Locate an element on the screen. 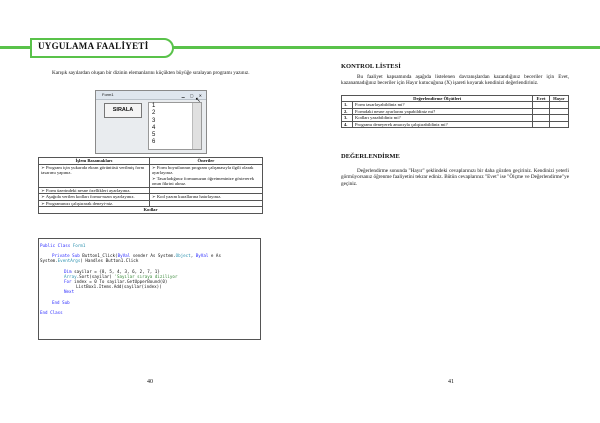 This screenshot has width=600, height=423. page-number-left: 40 is located at coordinates (150, 382).